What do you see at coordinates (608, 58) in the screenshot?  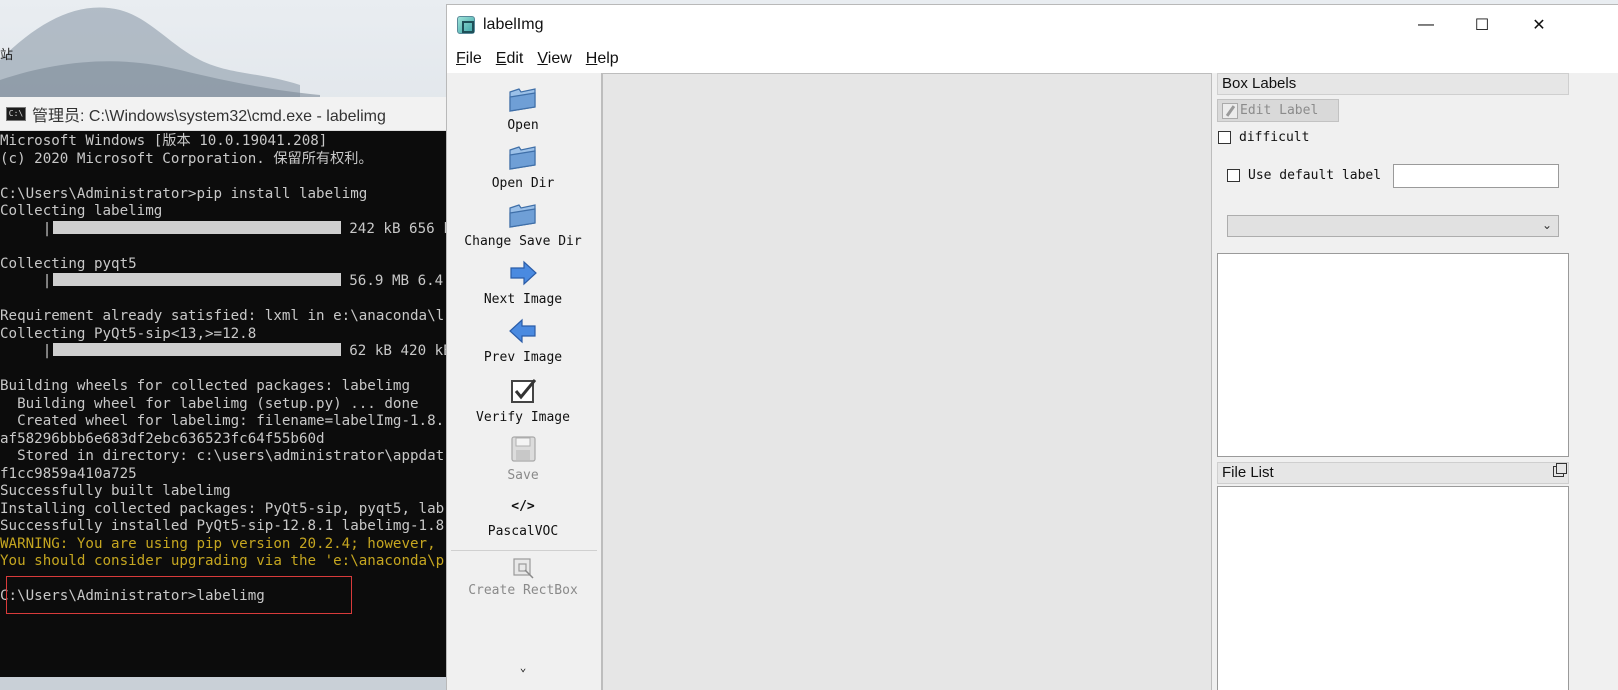 I see `menu-help-rest: elp` at bounding box center [608, 58].